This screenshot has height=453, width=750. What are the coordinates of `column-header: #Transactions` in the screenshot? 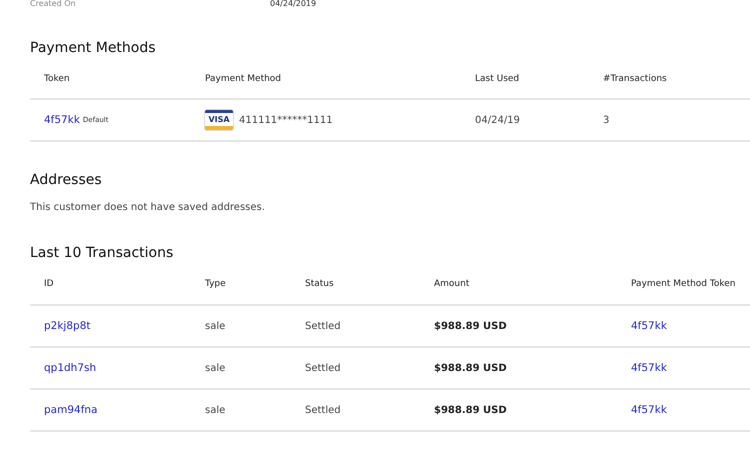 It's located at (635, 79).